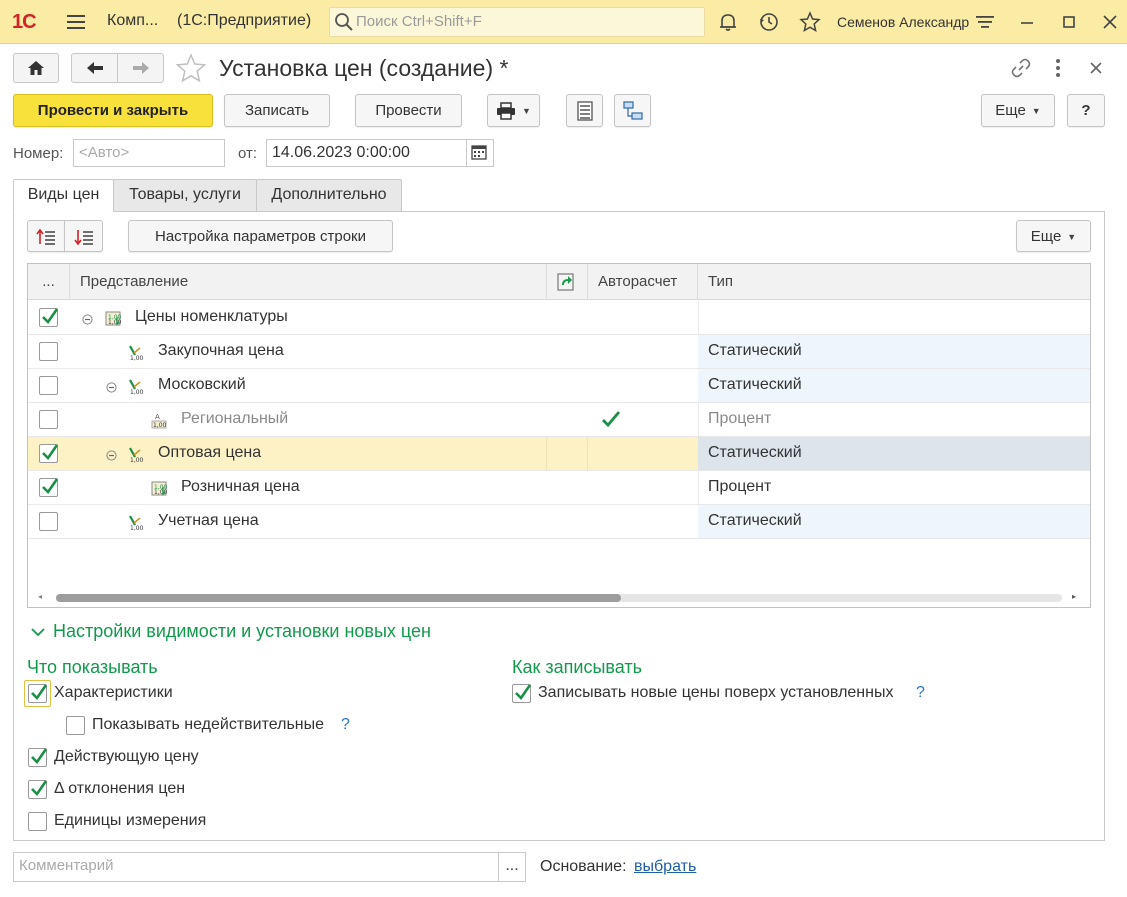 This screenshot has height=897, width=1127. Describe the element at coordinates (1086, 110) in the screenshot. I see `help-button: ?` at that location.